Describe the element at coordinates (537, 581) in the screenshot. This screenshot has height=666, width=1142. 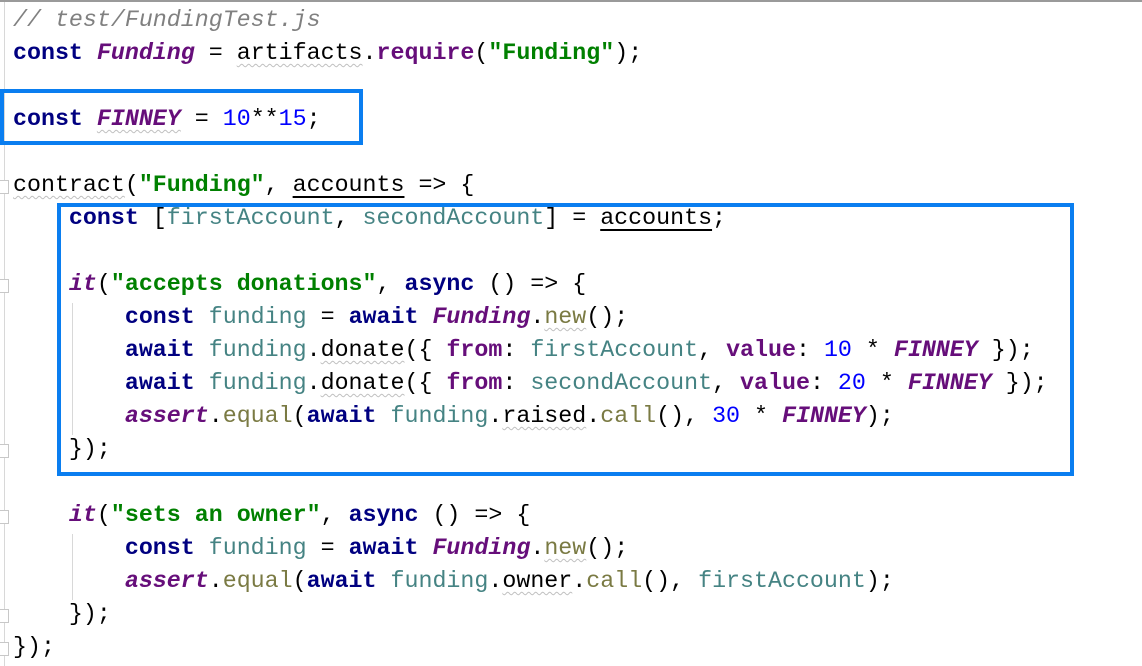
I see `code-token: owner` at that location.